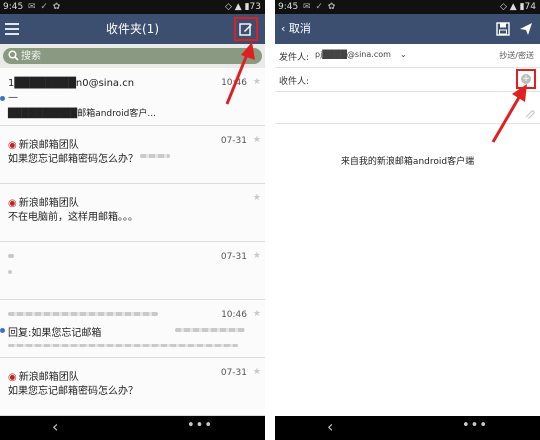  I want to click on send-icon, so click(526, 29).